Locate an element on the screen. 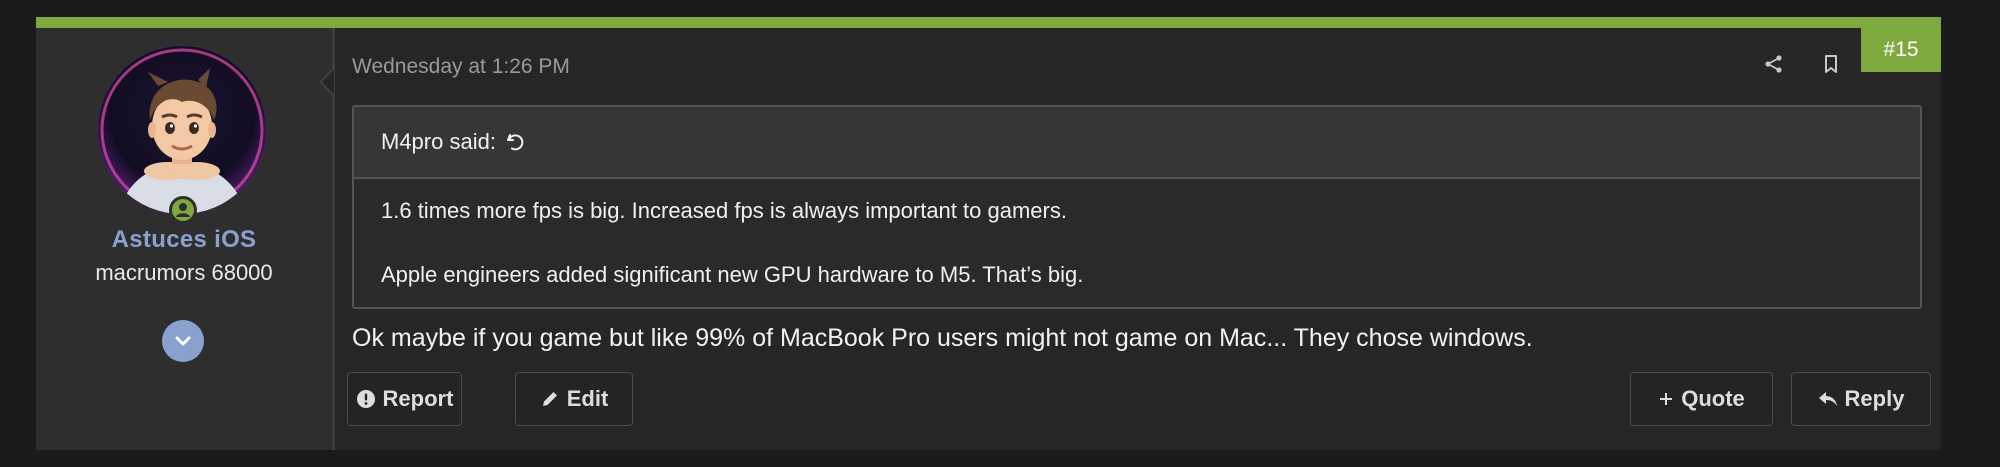 The width and height of the screenshot is (2000, 467). quote-button: Quote is located at coordinates (1701, 399).